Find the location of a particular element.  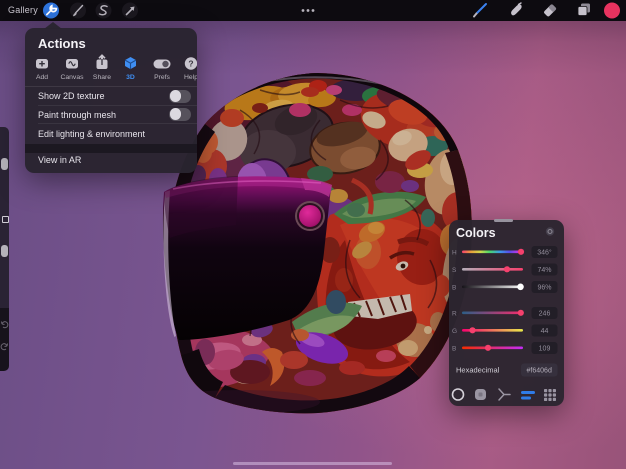

svg-text: 74% is located at coordinates (544, 270).